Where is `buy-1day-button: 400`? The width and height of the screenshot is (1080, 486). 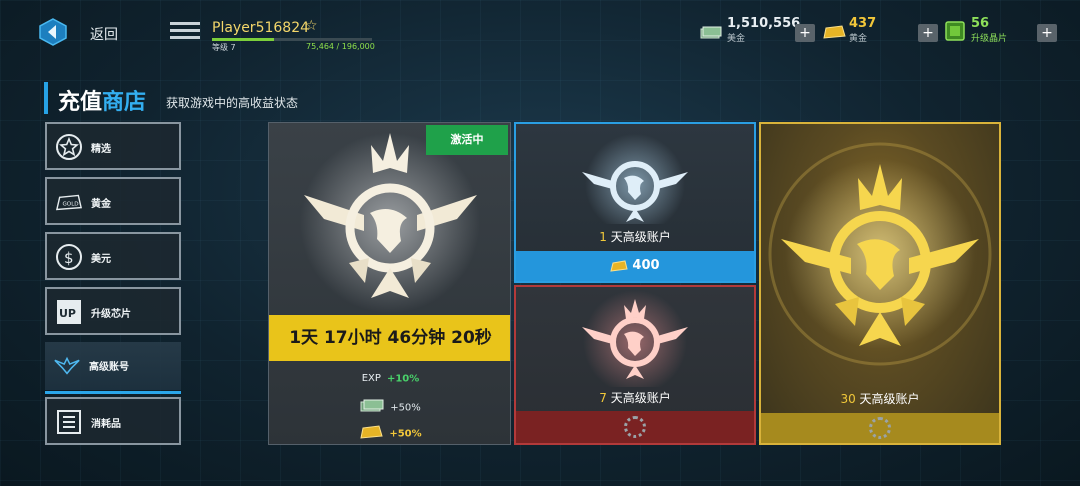 buy-1day-button: 400 is located at coordinates (635, 266).